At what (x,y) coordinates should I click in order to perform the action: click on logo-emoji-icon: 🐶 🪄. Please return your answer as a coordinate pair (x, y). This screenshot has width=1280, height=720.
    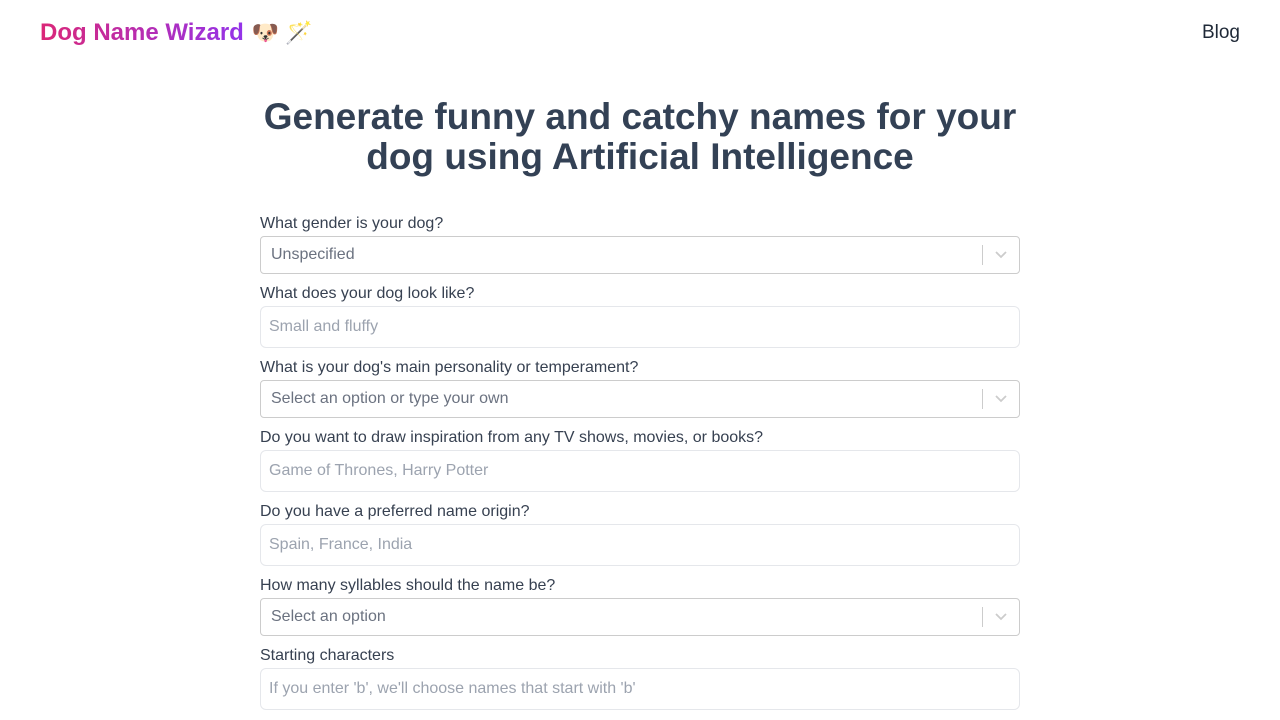
    Looking at the image, I should click on (282, 32).